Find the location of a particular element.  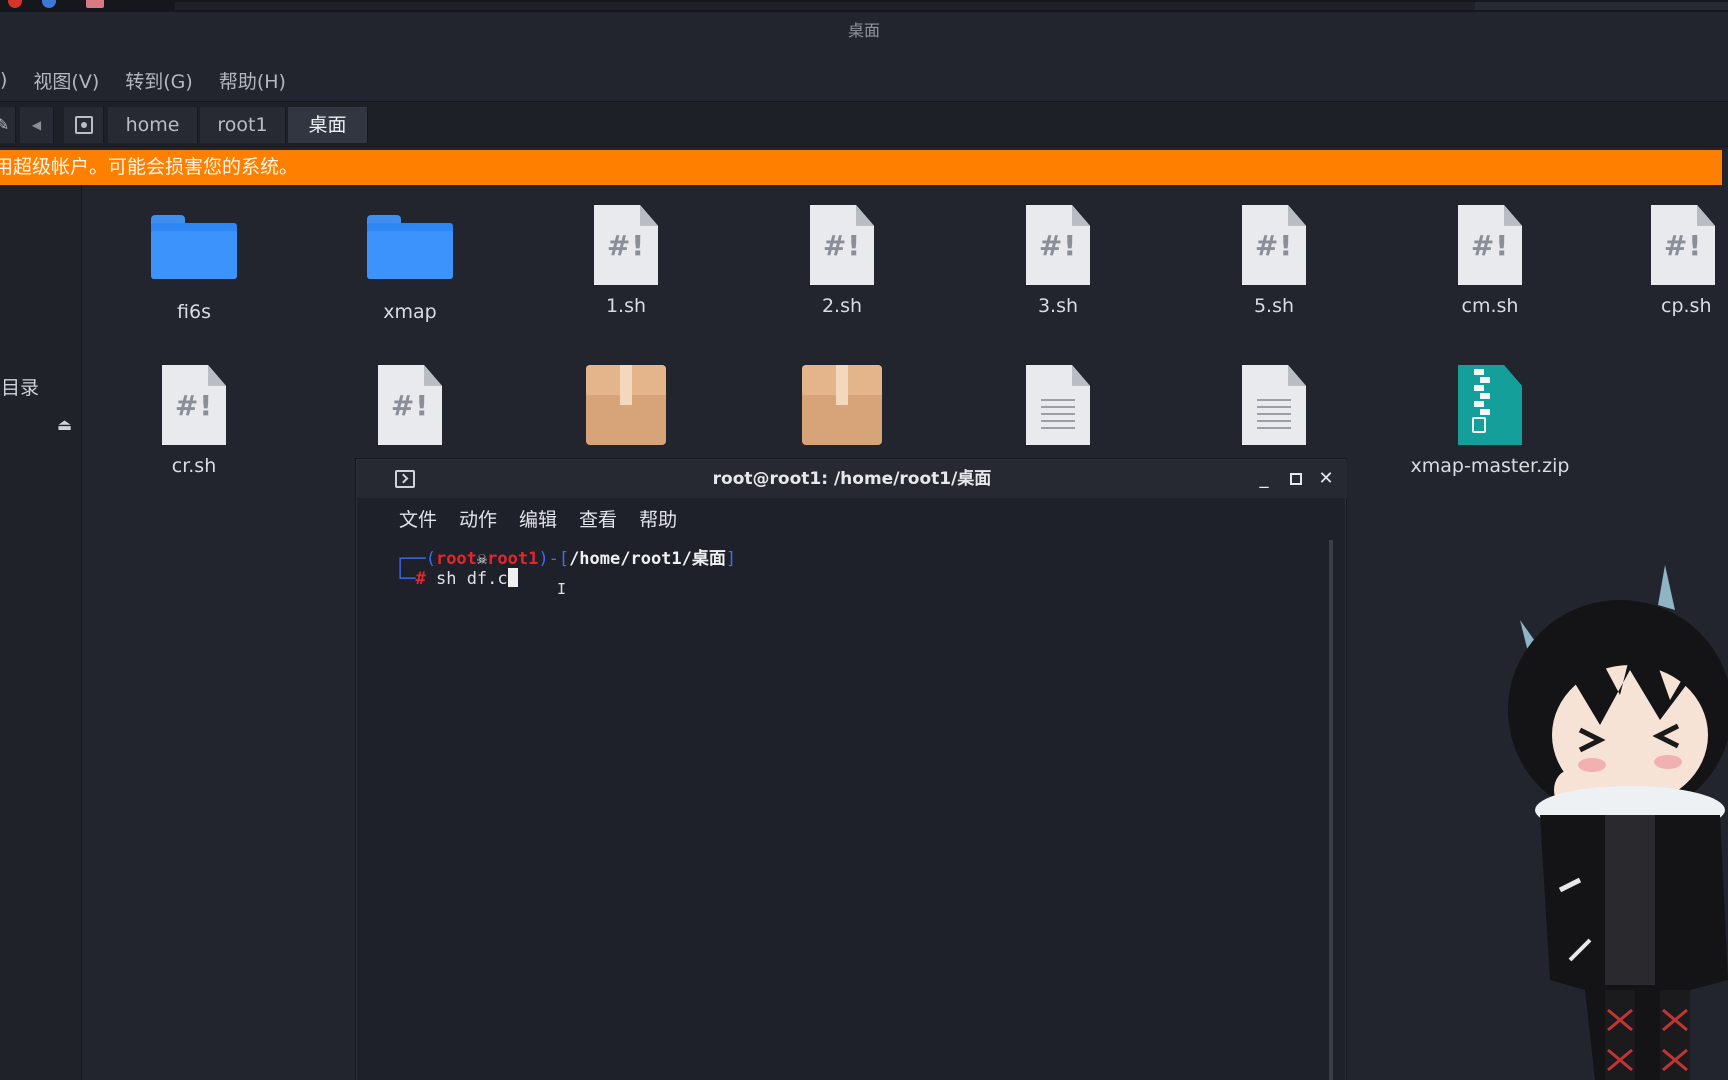

sidebar: 根目录 ⏏ is located at coordinates (41, 632).